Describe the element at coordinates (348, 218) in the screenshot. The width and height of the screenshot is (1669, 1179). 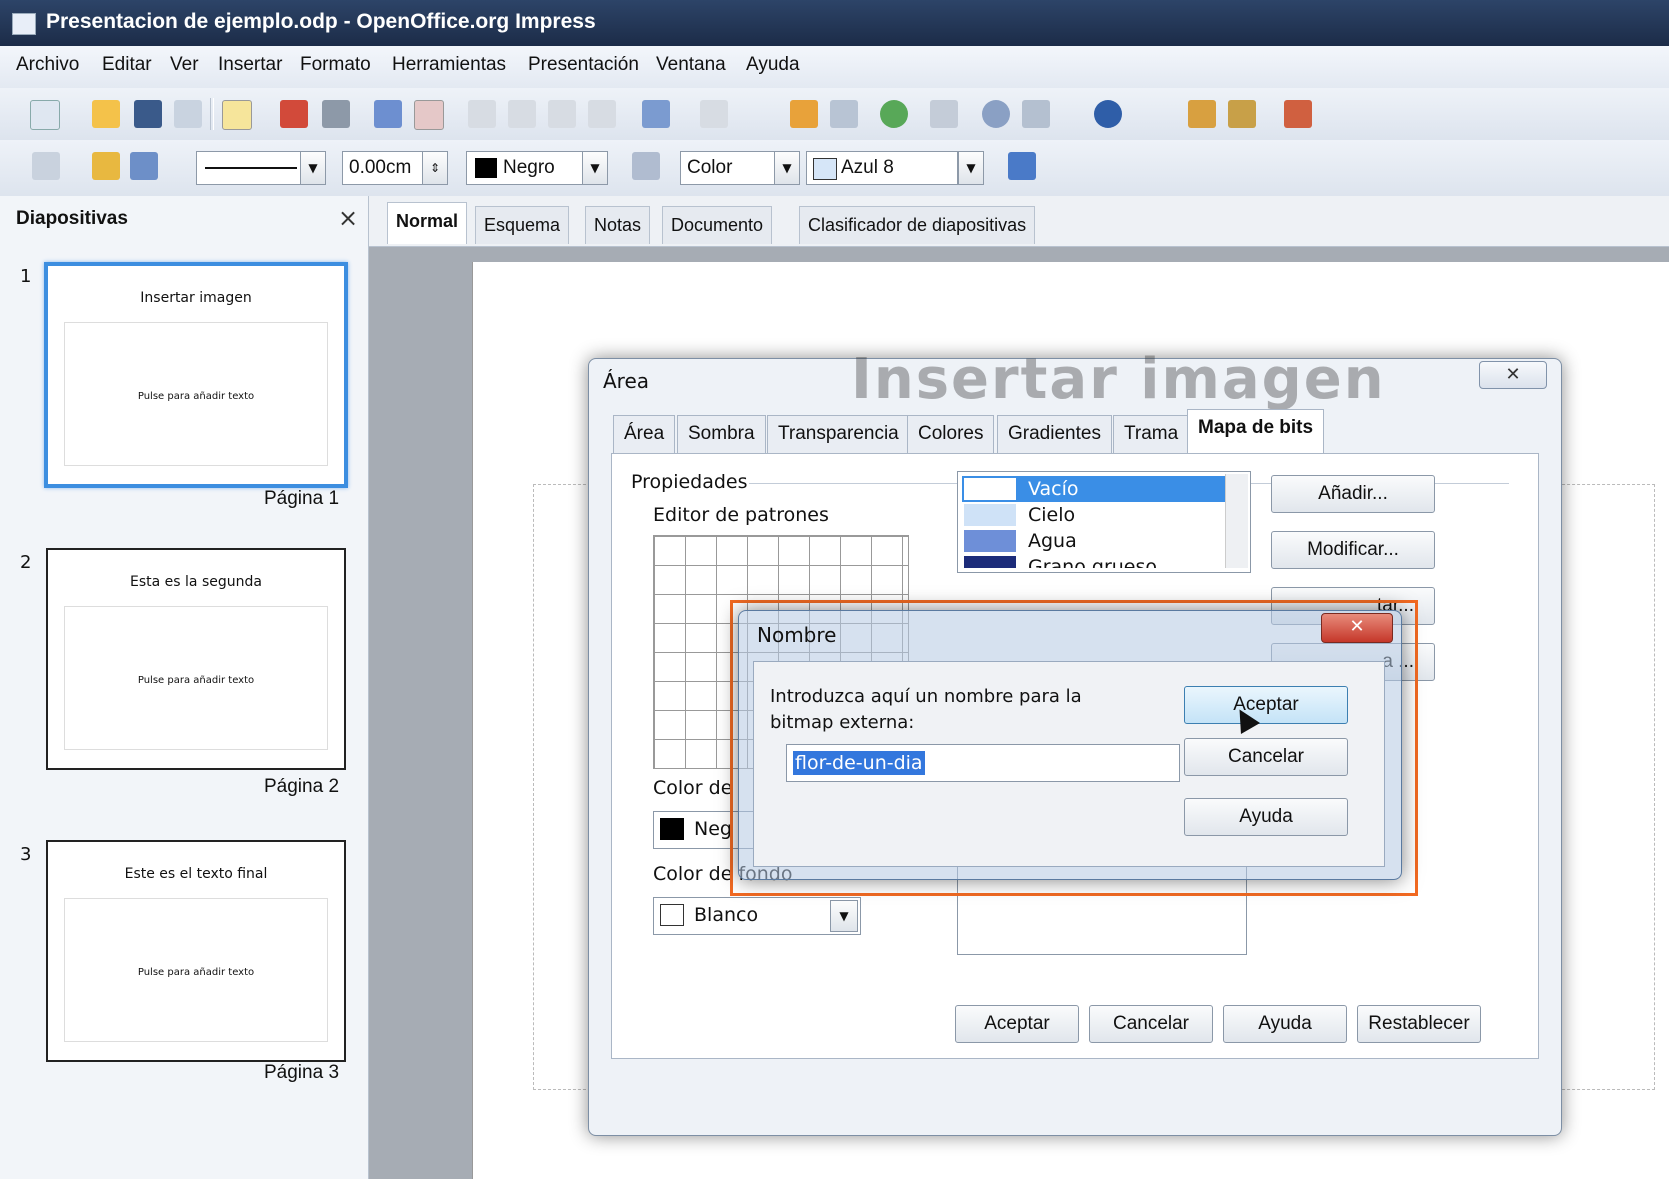
I see `close-icon: ×` at that location.